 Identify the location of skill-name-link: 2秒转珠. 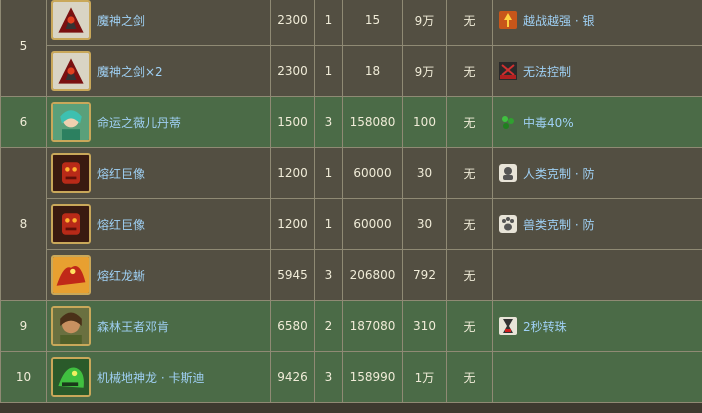
(545, 326).